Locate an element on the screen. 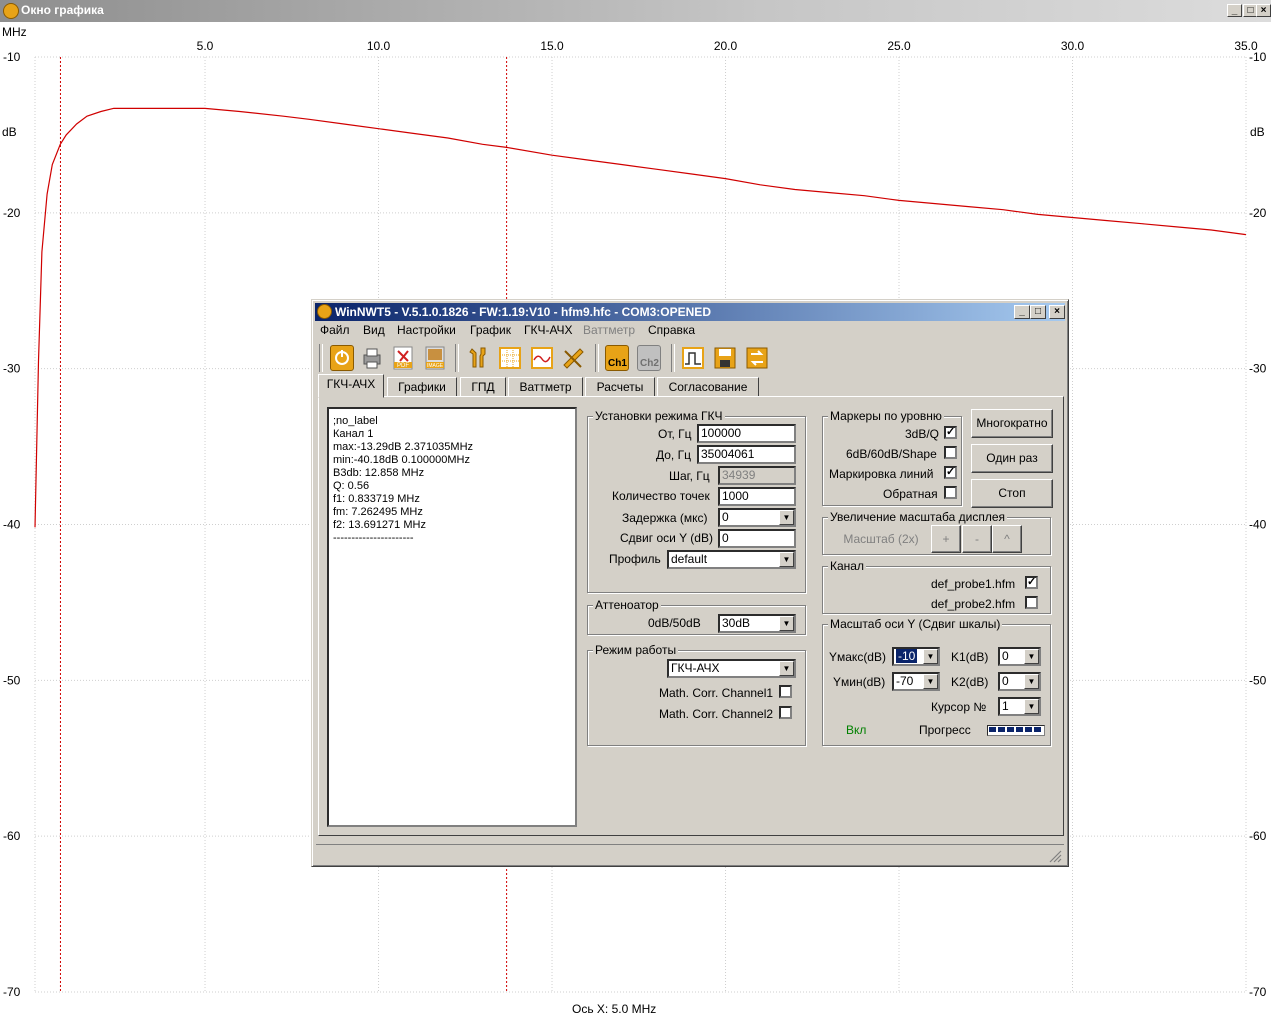  mode-value: ГКЧ-АЧХ is located at coordinates (695, 668).